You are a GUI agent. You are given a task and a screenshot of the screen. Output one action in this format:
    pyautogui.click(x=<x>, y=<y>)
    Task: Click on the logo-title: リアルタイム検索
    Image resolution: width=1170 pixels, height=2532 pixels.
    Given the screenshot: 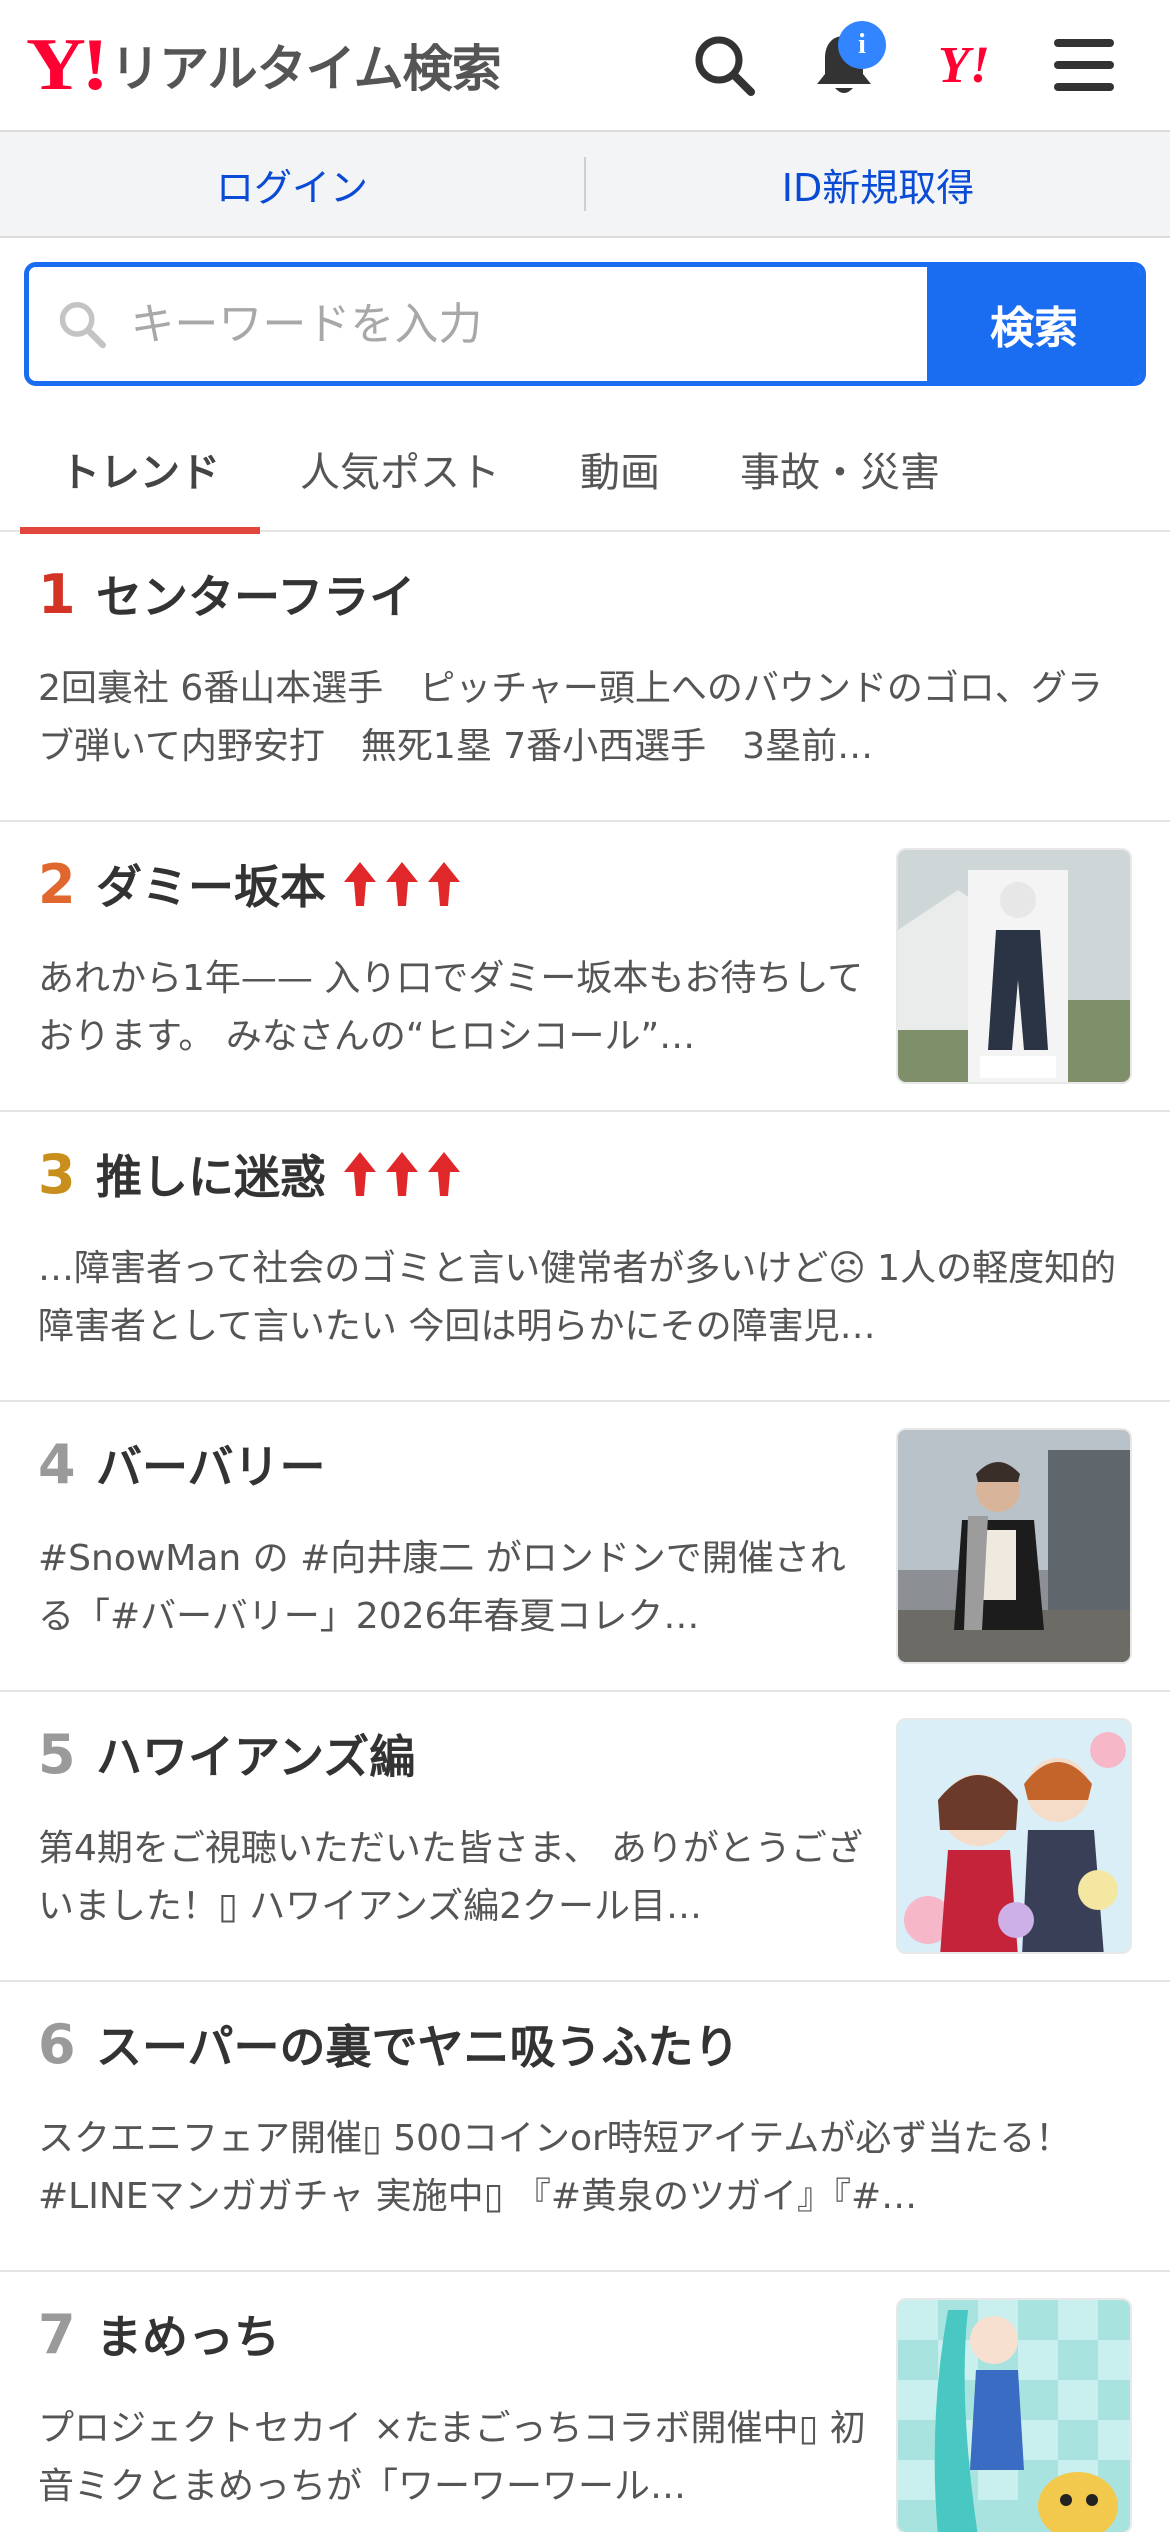 What is the action you would take?
    pyautogui.click(x=305, y=69)
    